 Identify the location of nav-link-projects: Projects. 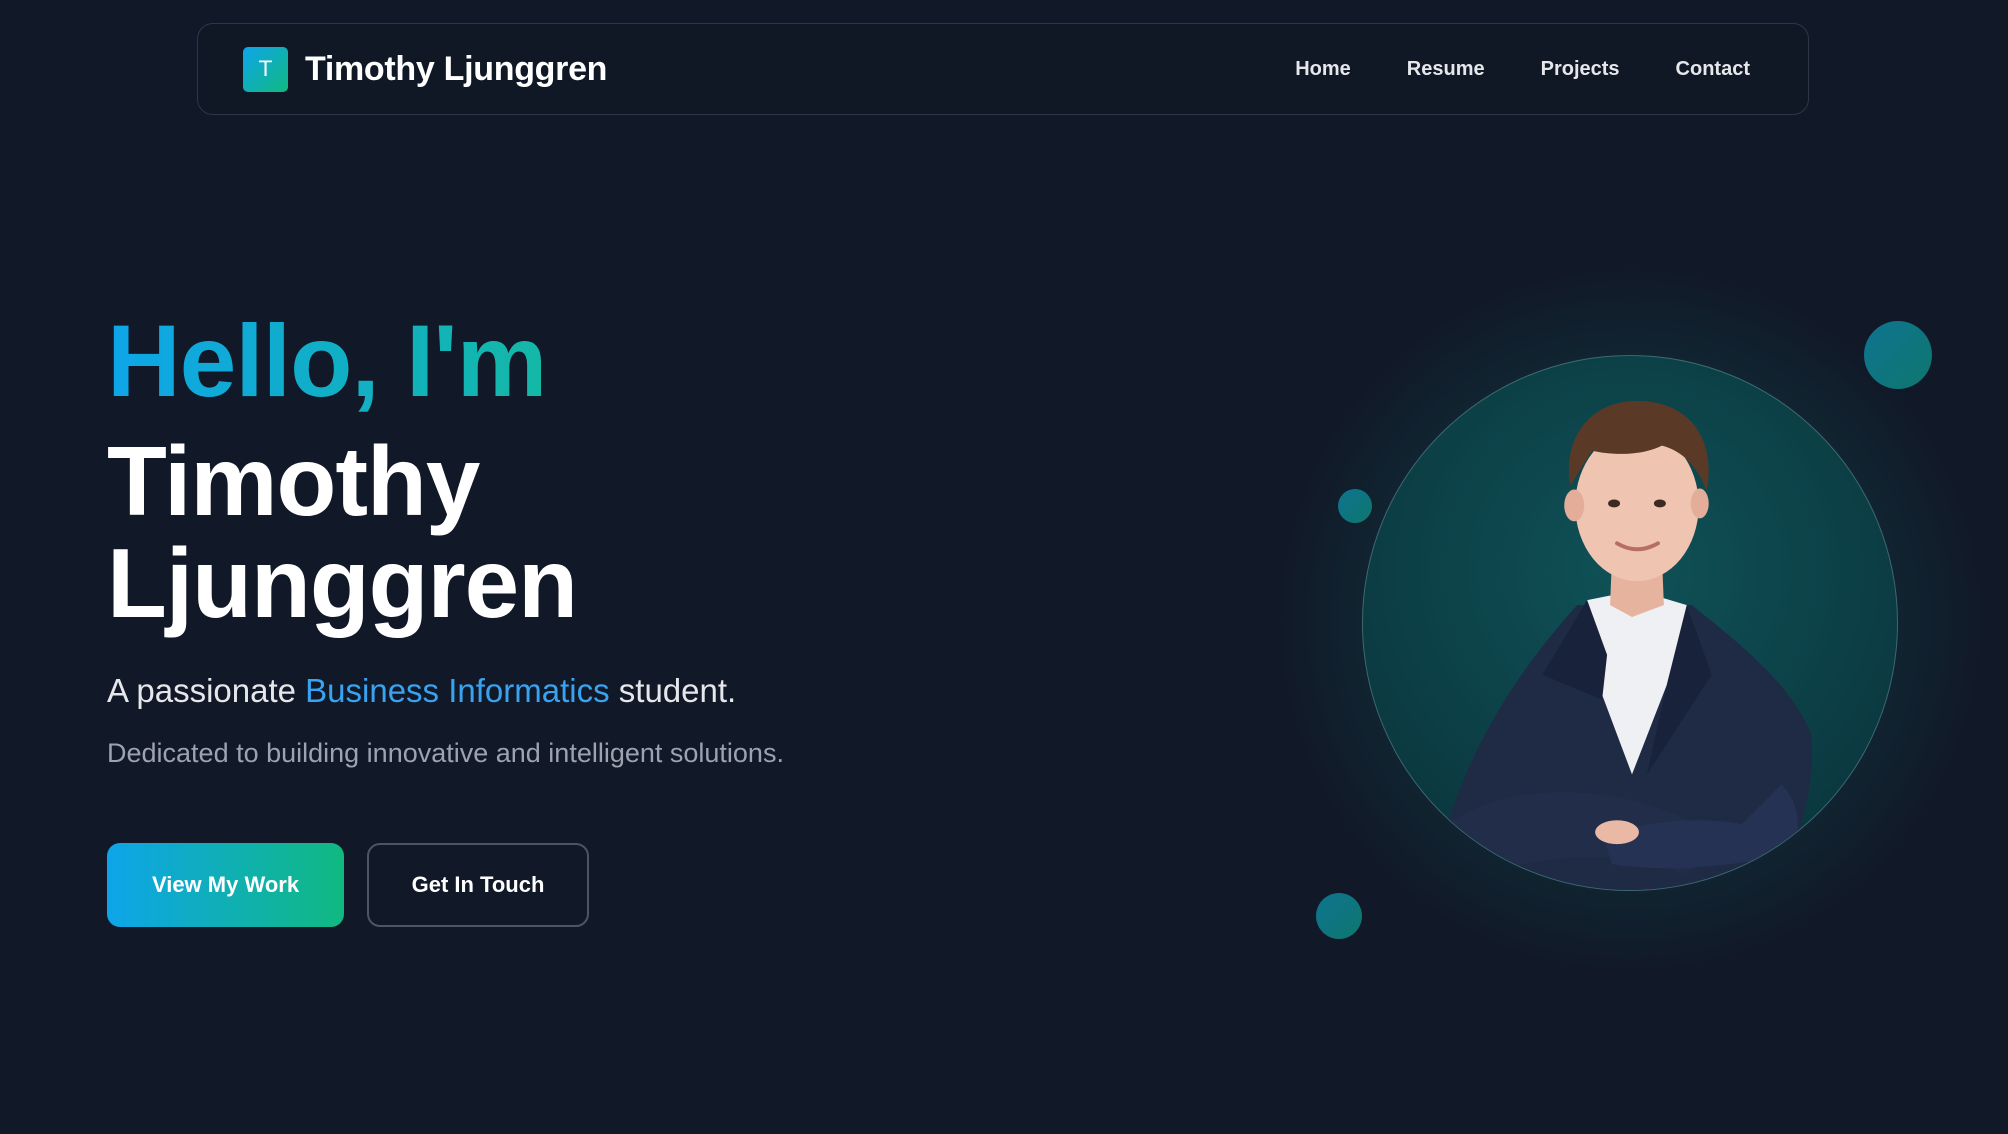
(1580, 69).